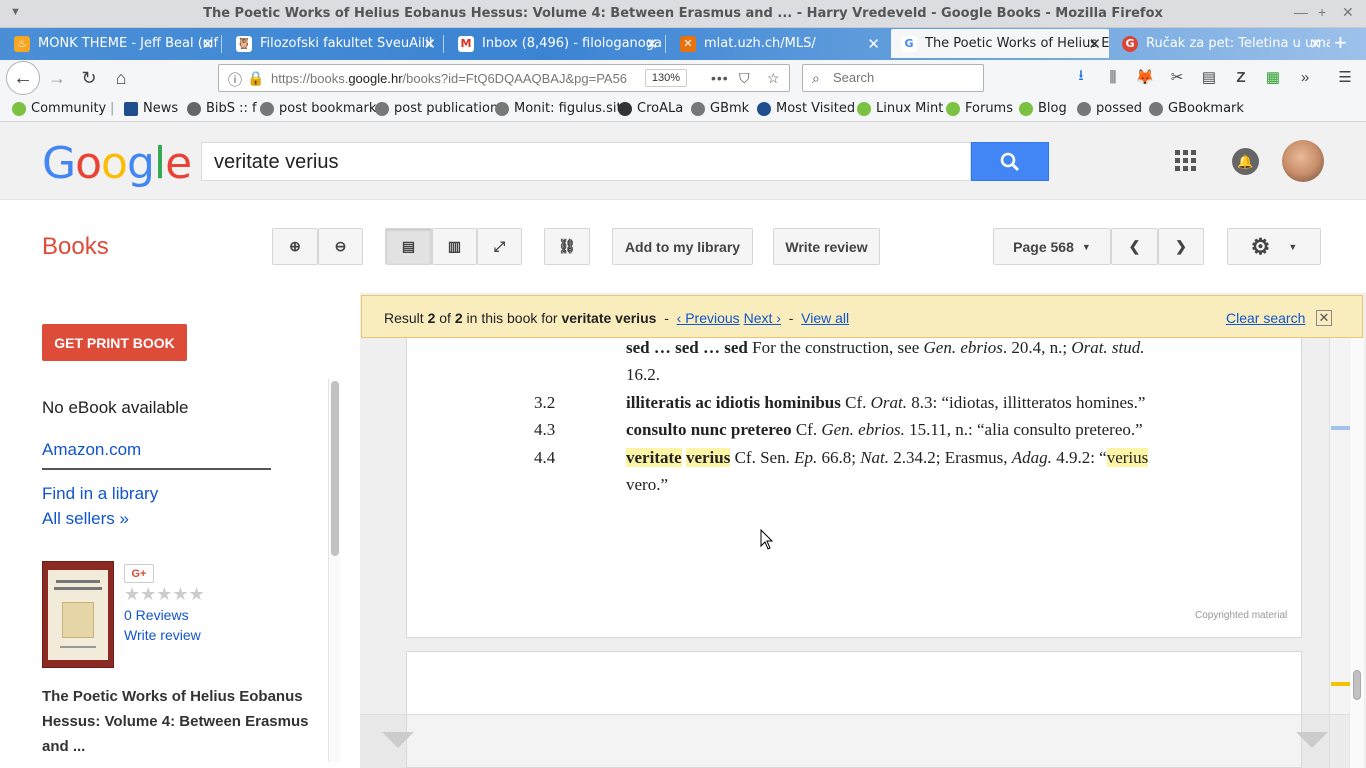  I want to click on current-hit-marker, so click(1340, 684).